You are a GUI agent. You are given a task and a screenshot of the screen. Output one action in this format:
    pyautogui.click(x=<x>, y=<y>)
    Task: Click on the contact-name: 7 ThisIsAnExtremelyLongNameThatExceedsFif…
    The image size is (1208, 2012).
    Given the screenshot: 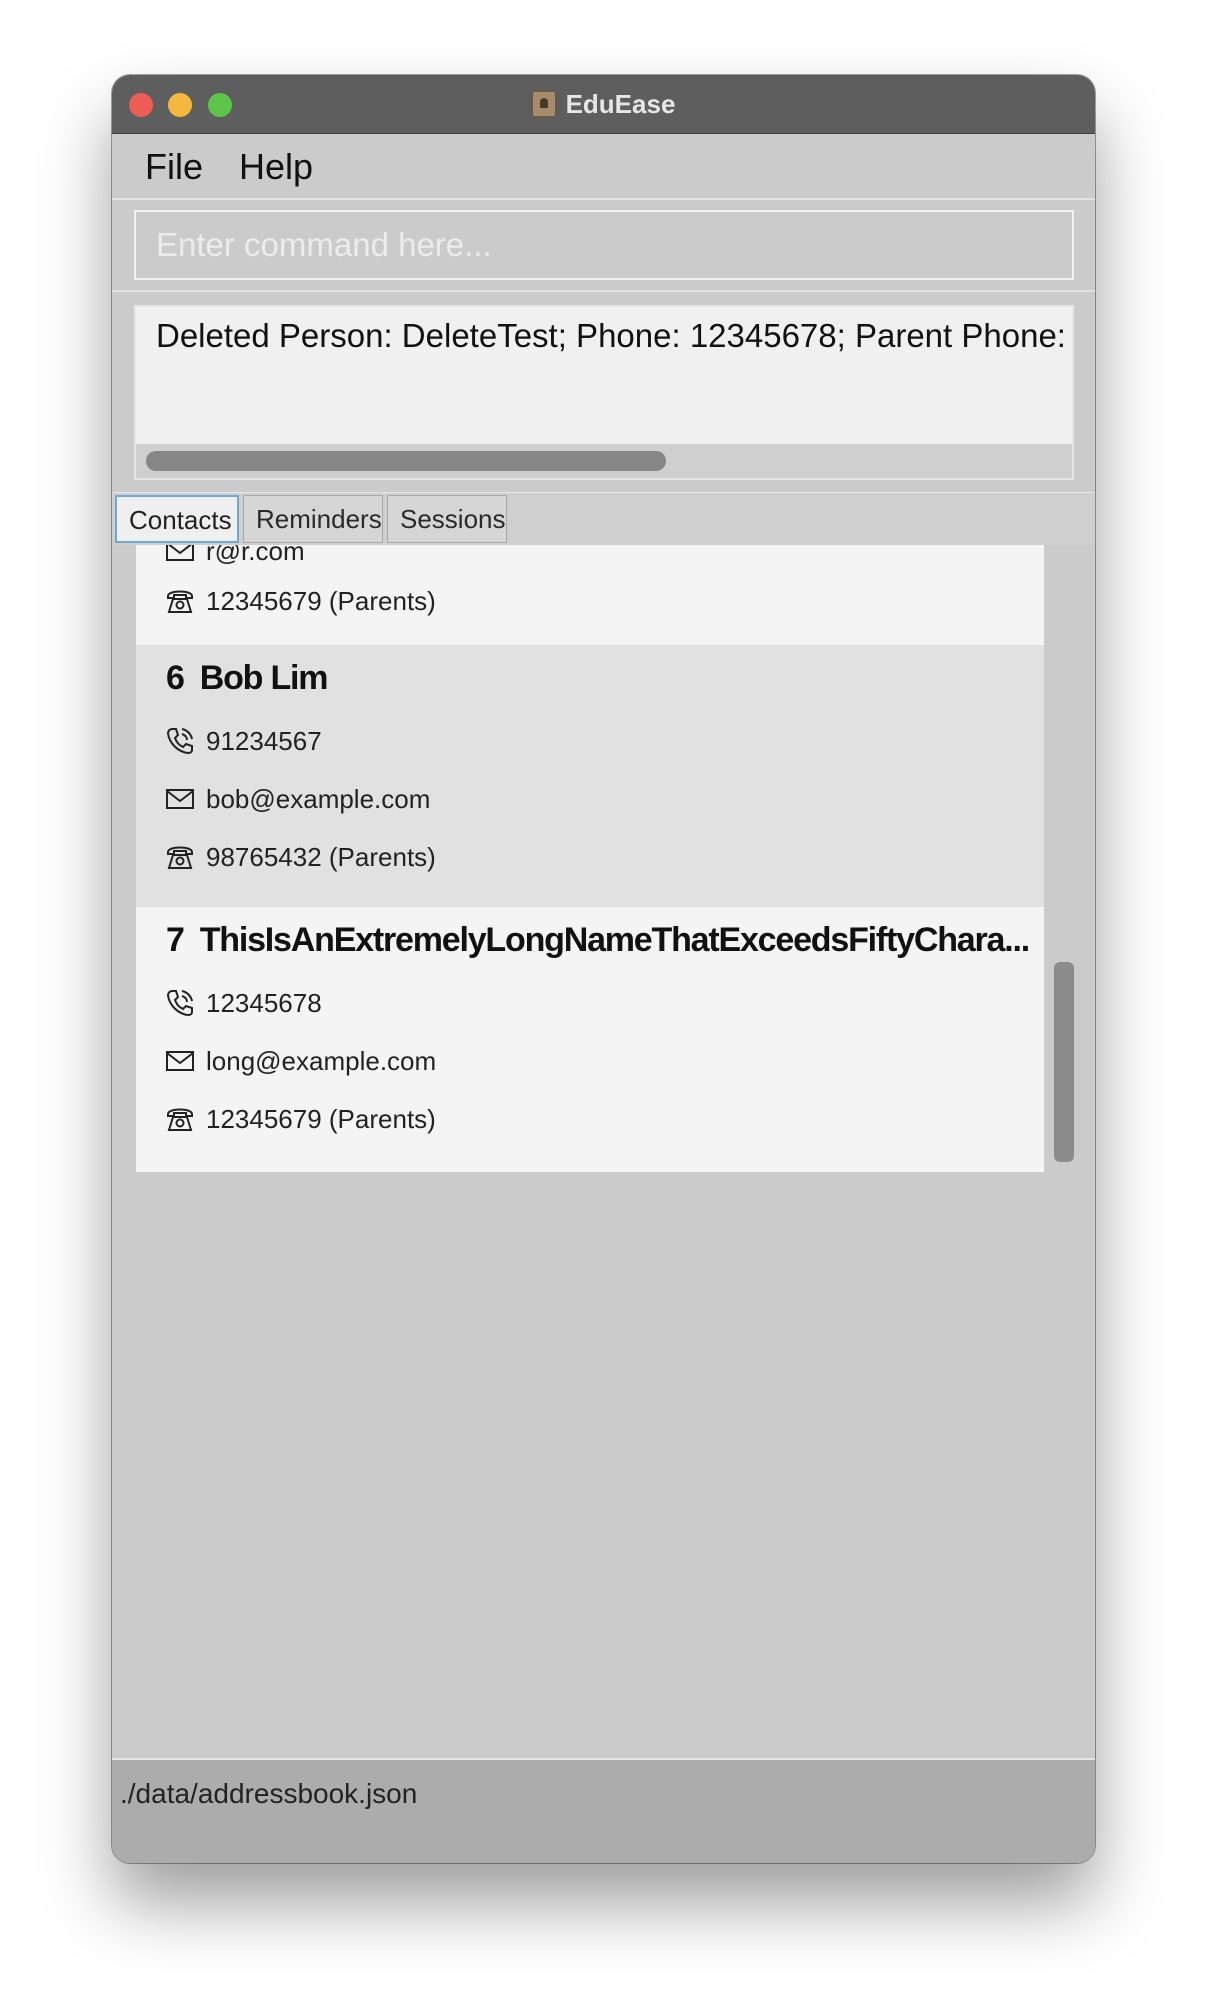 What is the action you would take?
    pyautogui.click(x=598, y=940)
    